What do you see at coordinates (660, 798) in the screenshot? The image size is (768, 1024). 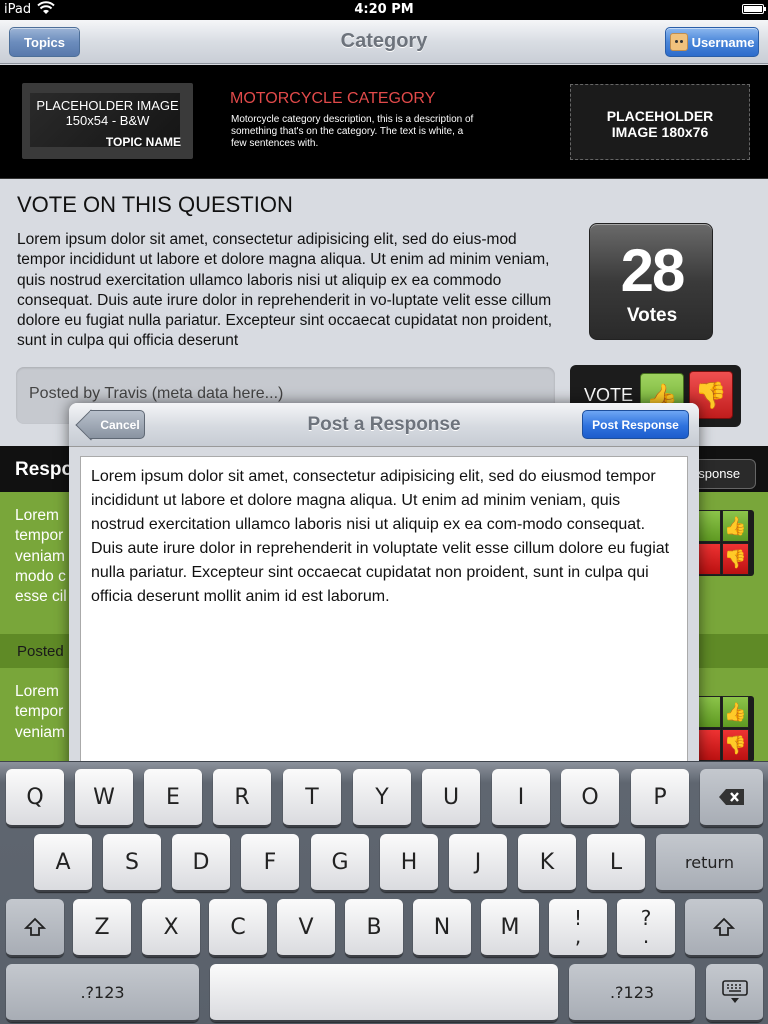 I see `key-p: P` at bounding box center [660, 798].